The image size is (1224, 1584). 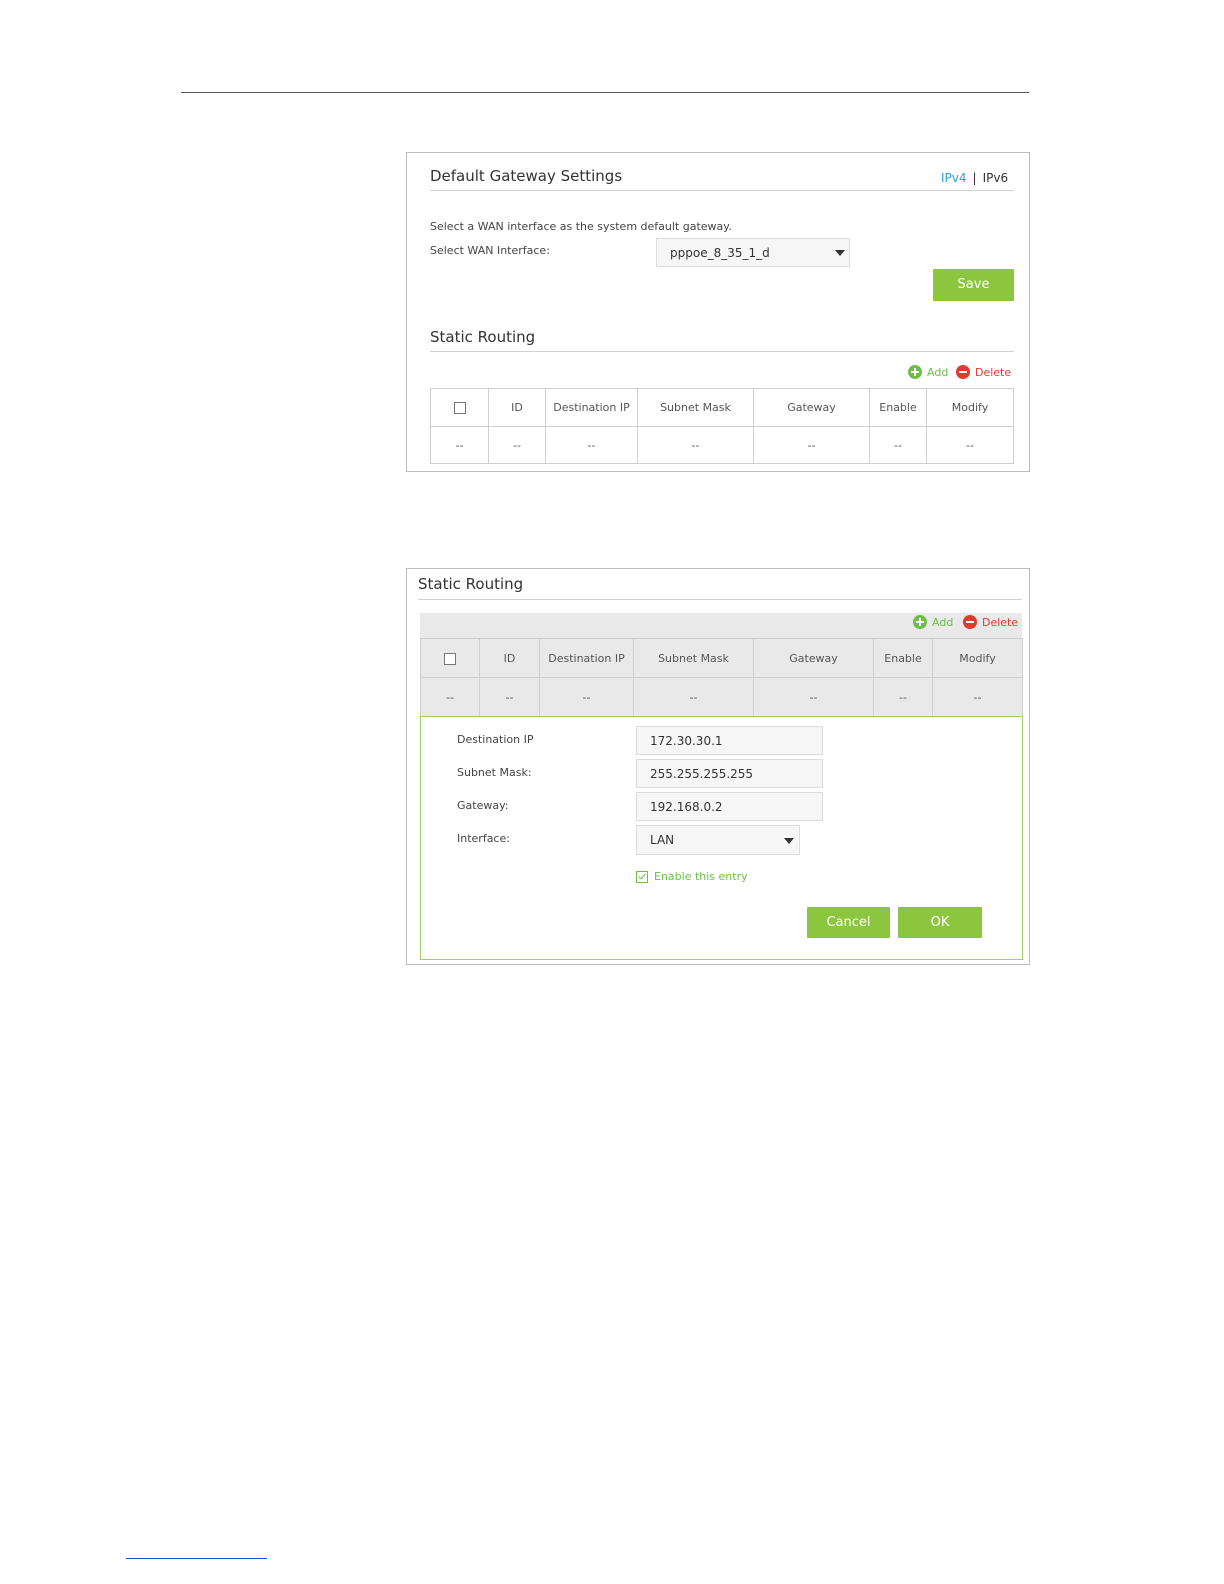 I want to click on interface-value: LAN, so click(x=662, y=840).